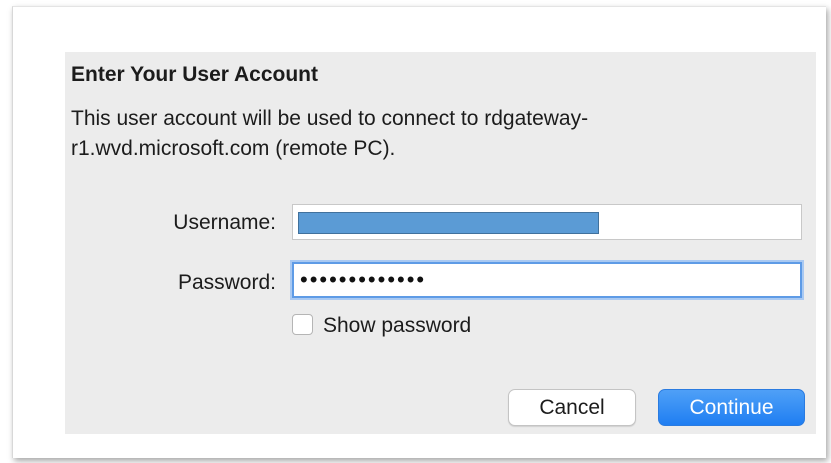  I want to click on username-input, so click(547, 222).